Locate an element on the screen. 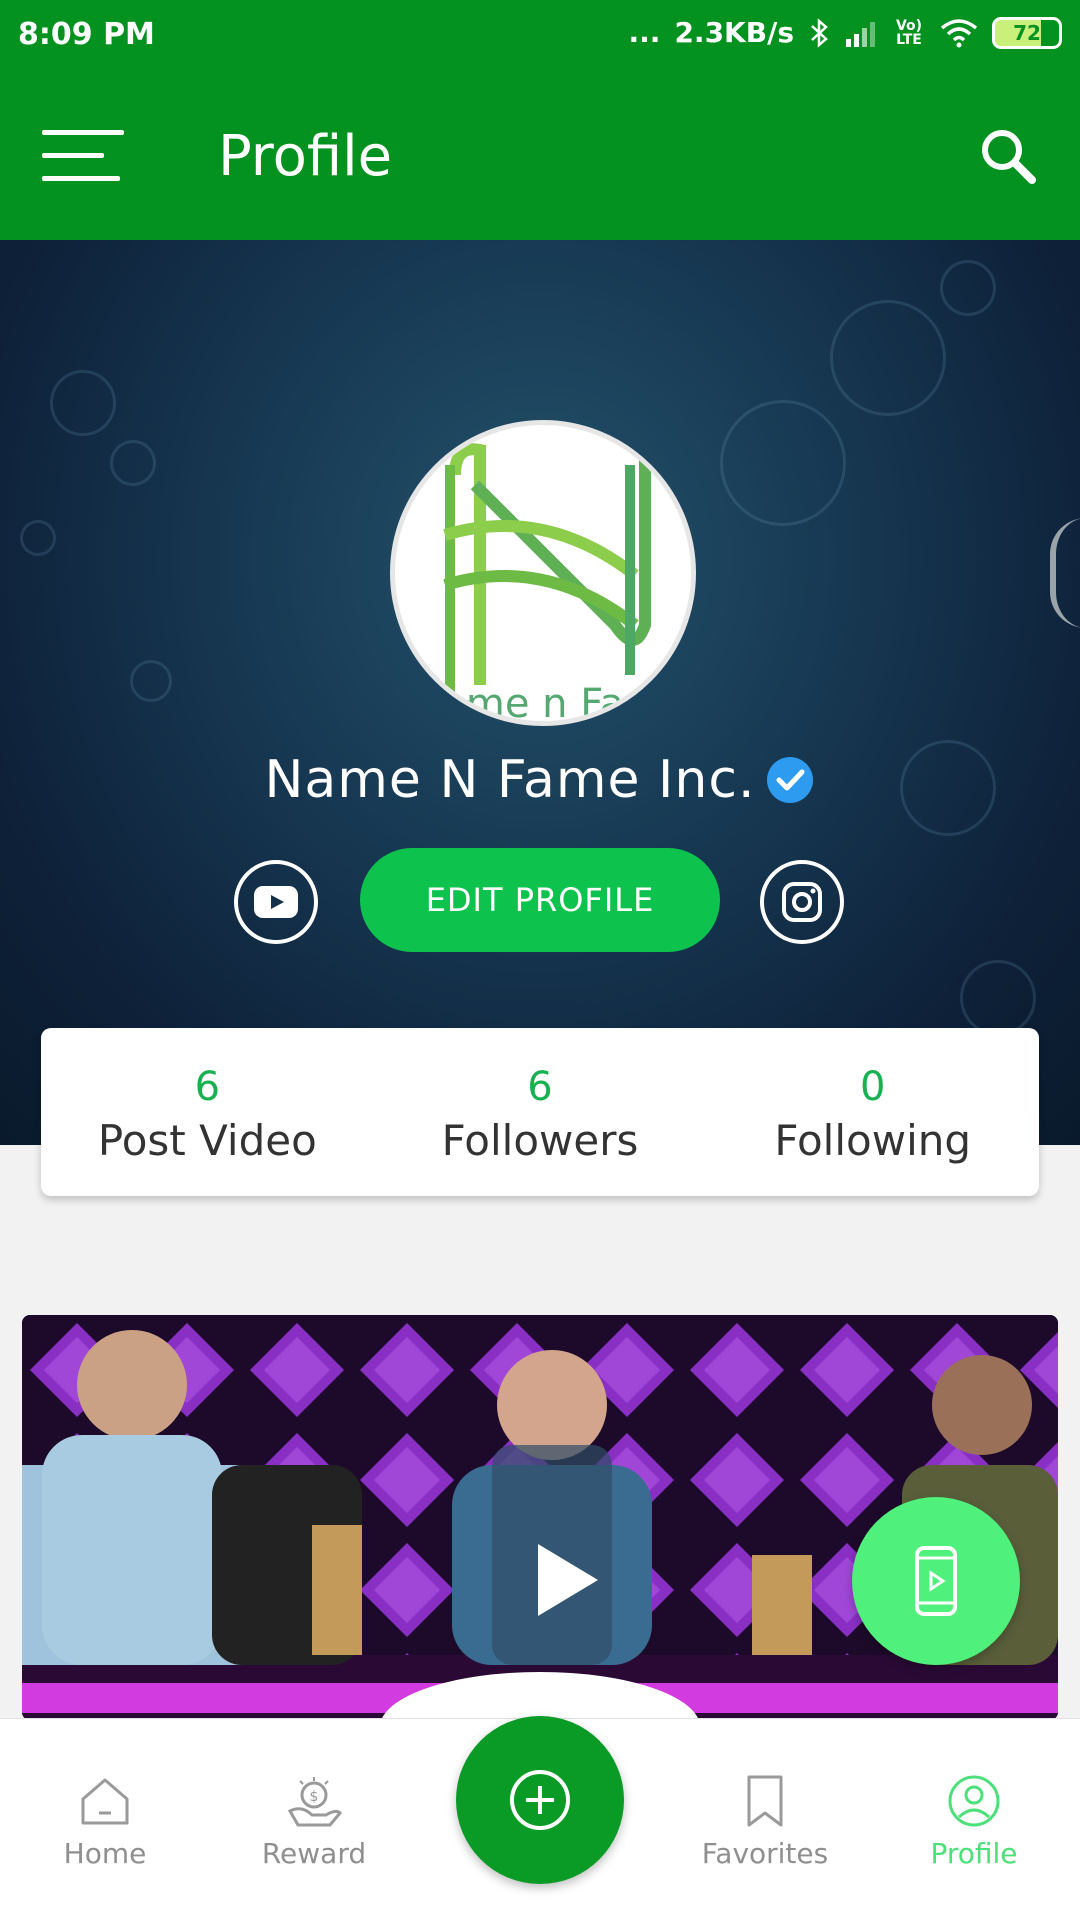 The image size is (1080, 1921). battery-icon: 72 is located at coordinates (1027, 32).